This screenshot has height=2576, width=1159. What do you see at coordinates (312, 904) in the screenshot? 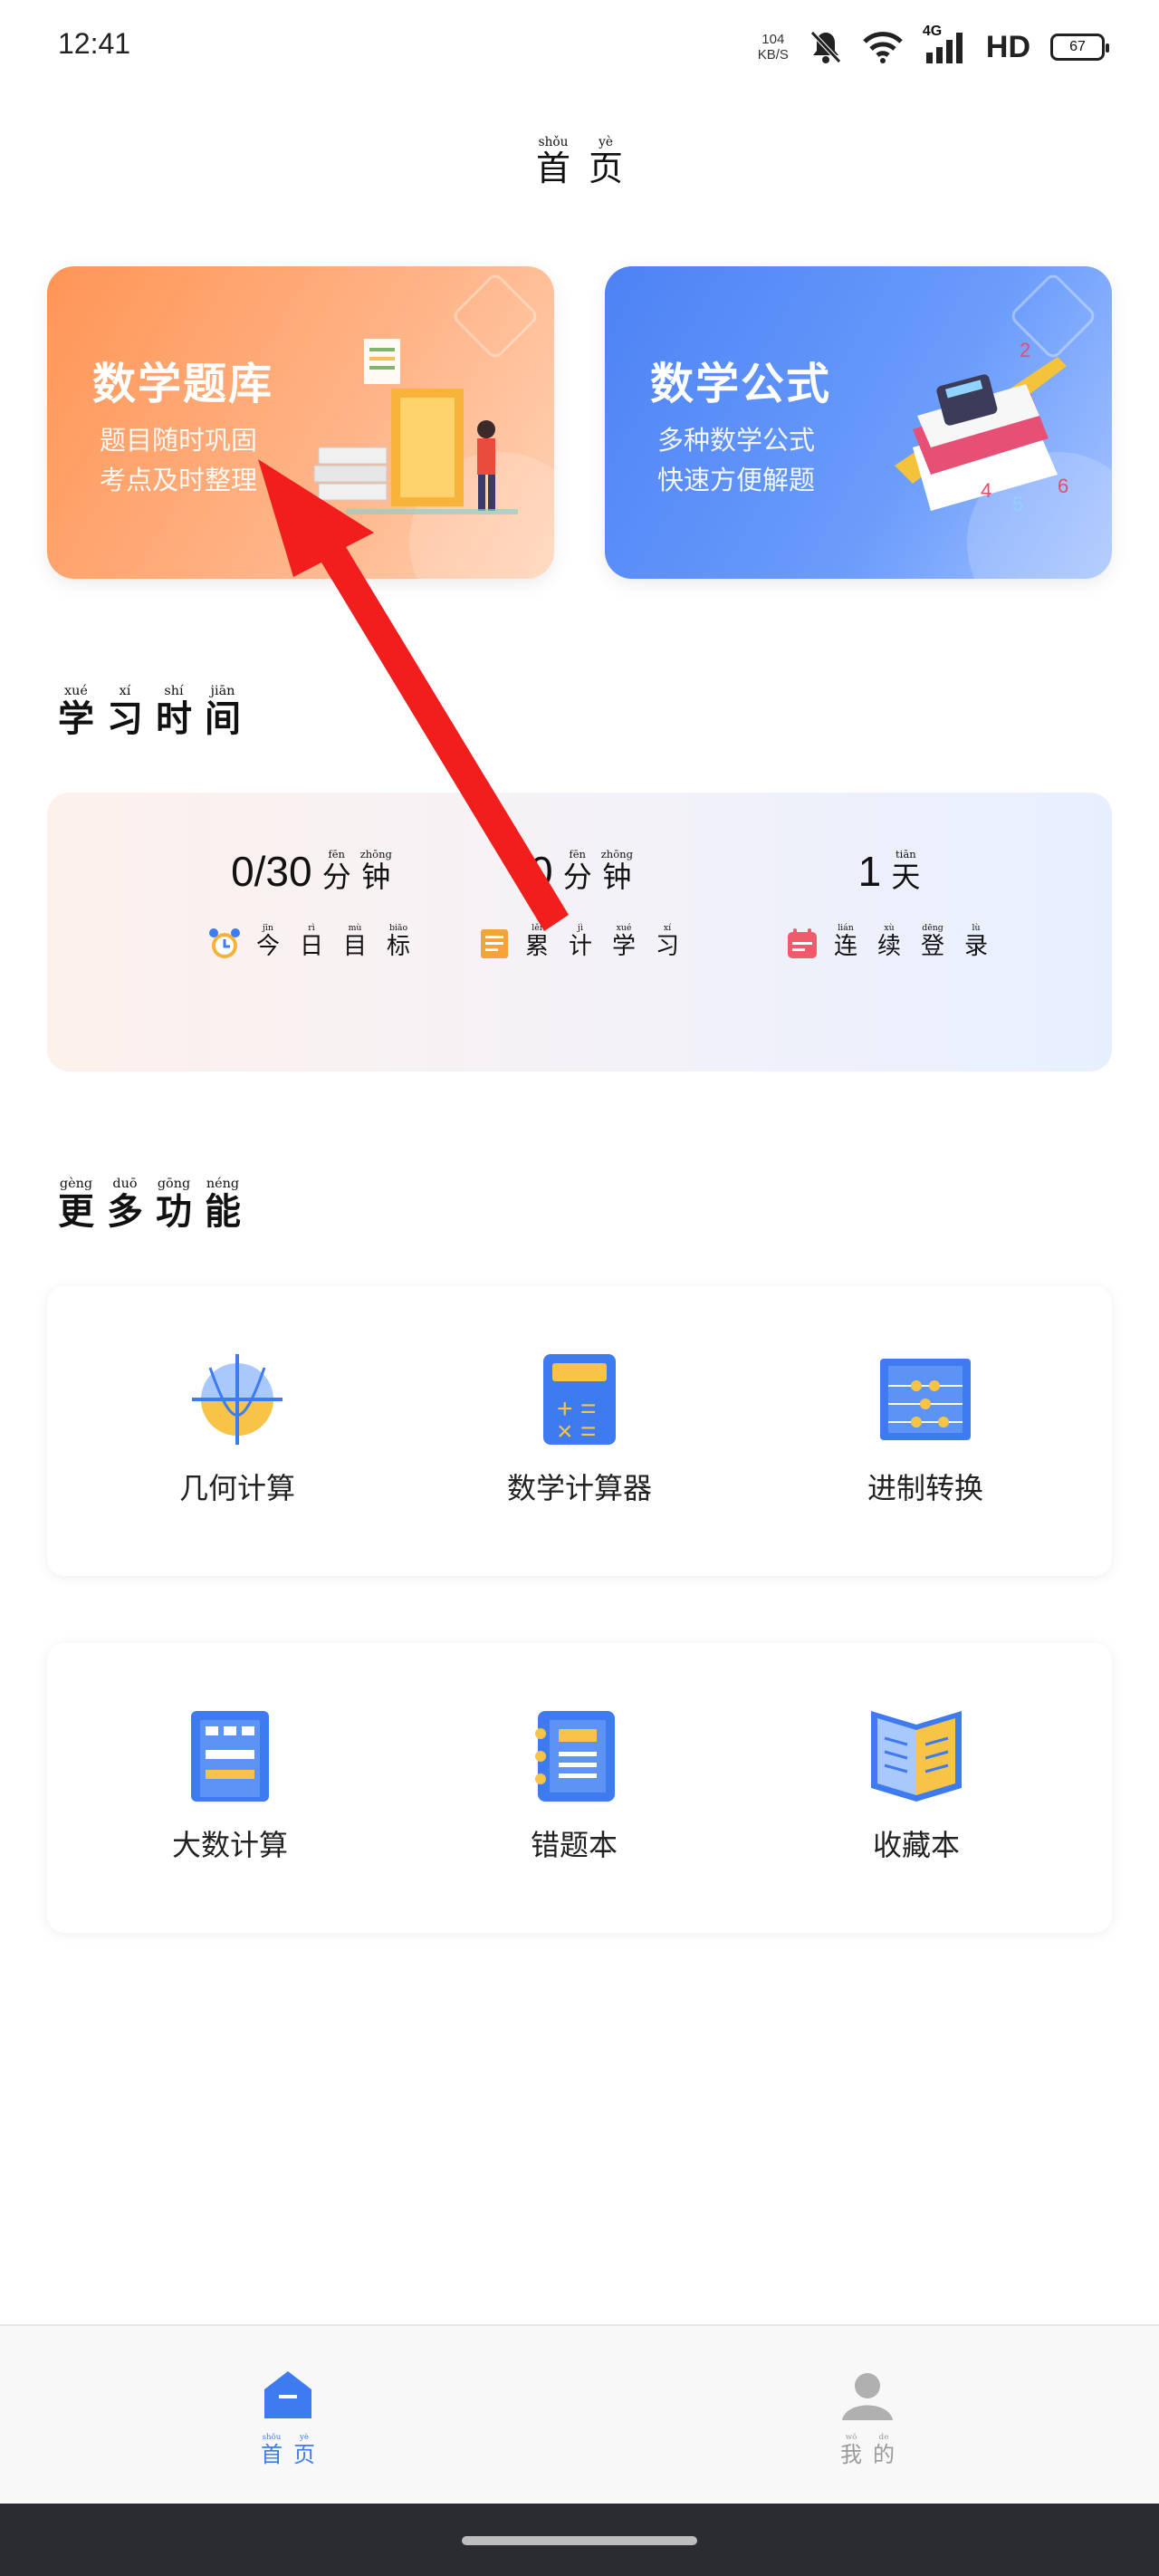
I see `today-goal-stat: 0/30 分fēn钟zhōng 今jīn 日rì 目mù 标biāo` at bounding box center [312, 904].